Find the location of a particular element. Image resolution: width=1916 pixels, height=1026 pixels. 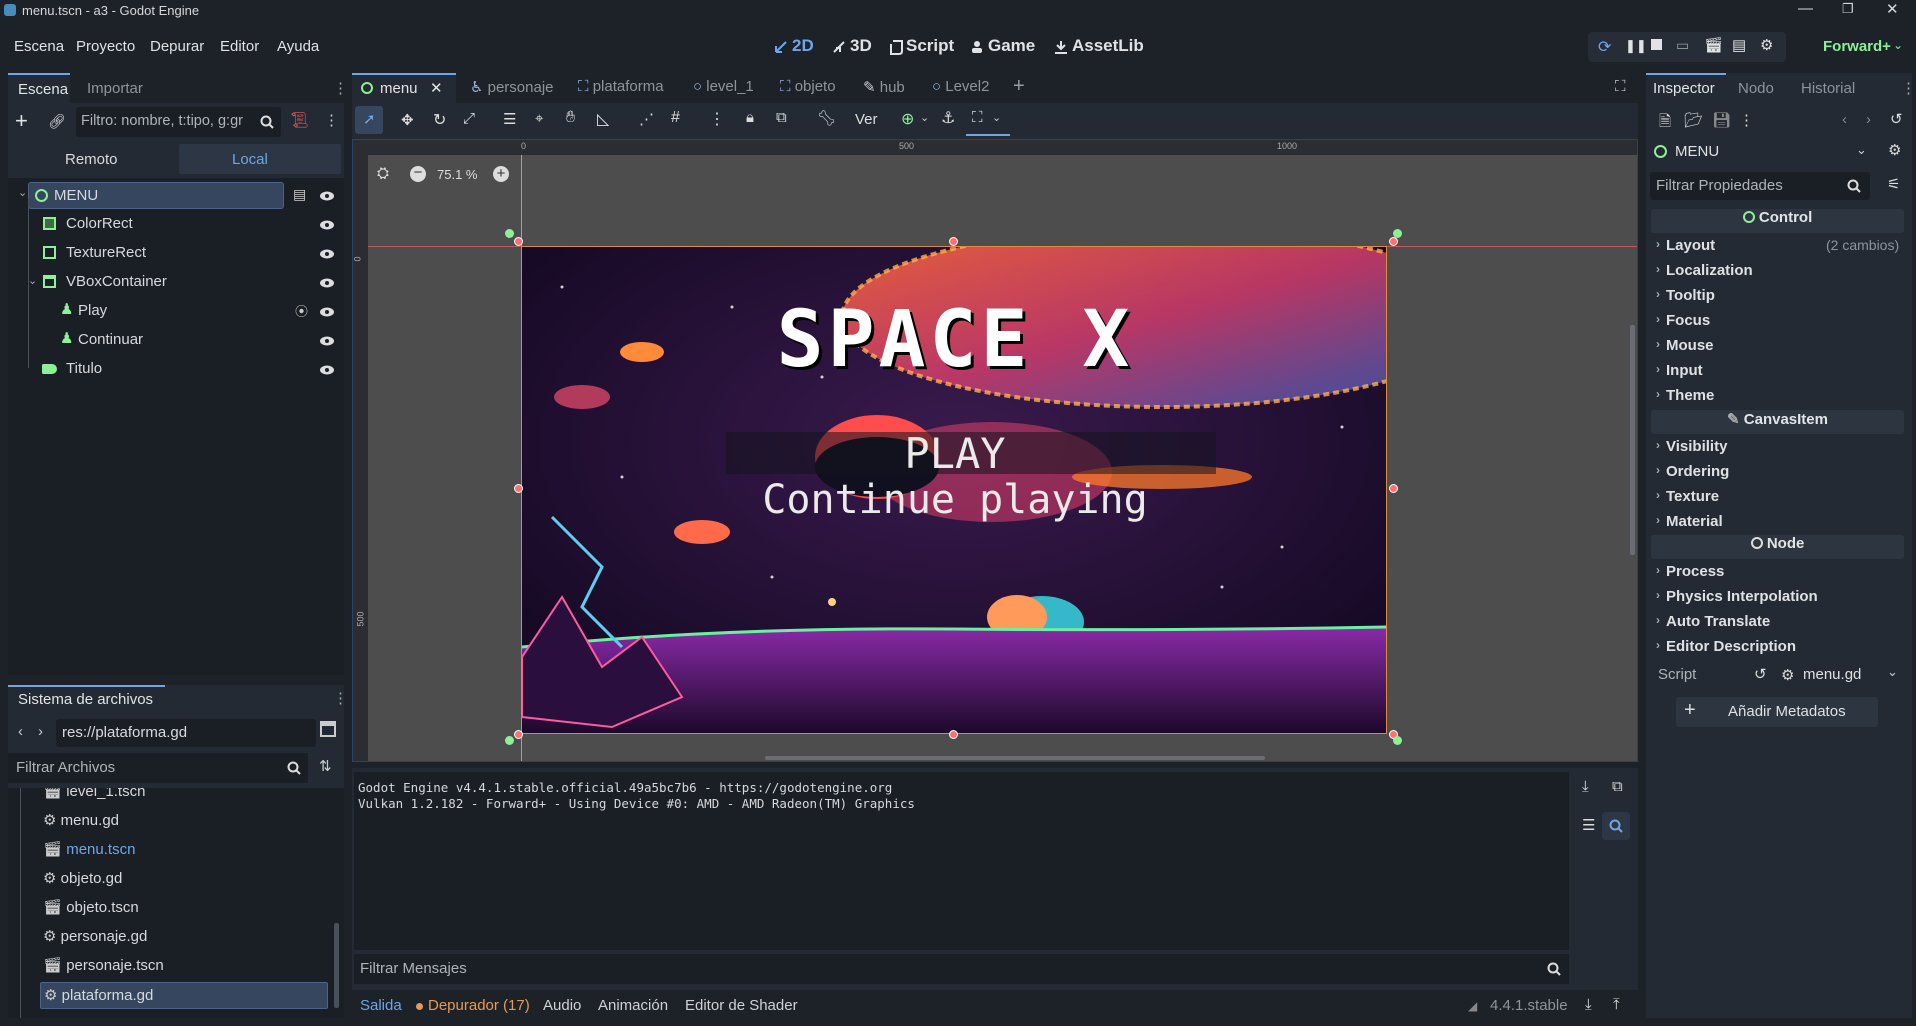

tree-node-vboxcontainer: VBoxContainer is located at coordinates (138, 283).